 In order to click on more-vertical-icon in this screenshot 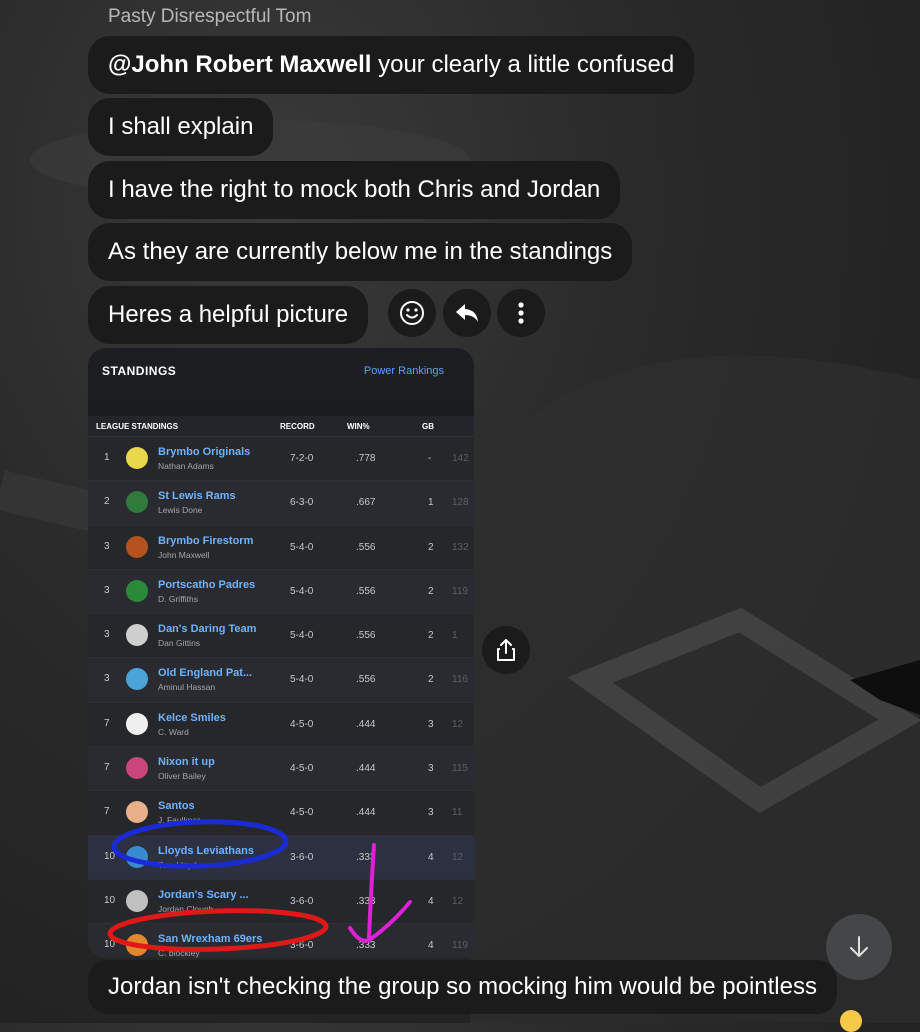, I will do `click(521, 313)`.